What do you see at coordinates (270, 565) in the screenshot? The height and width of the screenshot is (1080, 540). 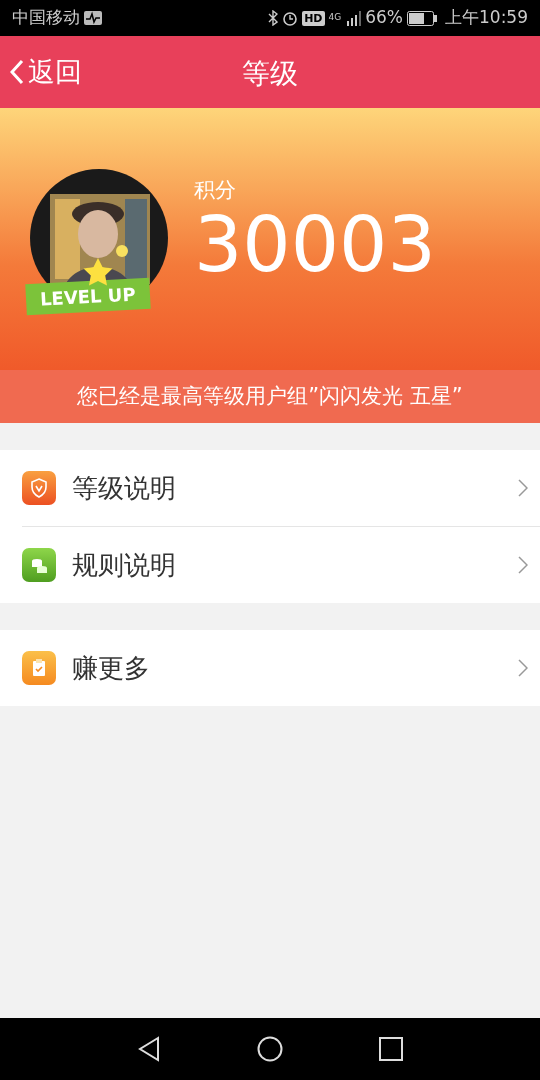 I see `menu-item: 规则说明` at bounding box center [270, 565].